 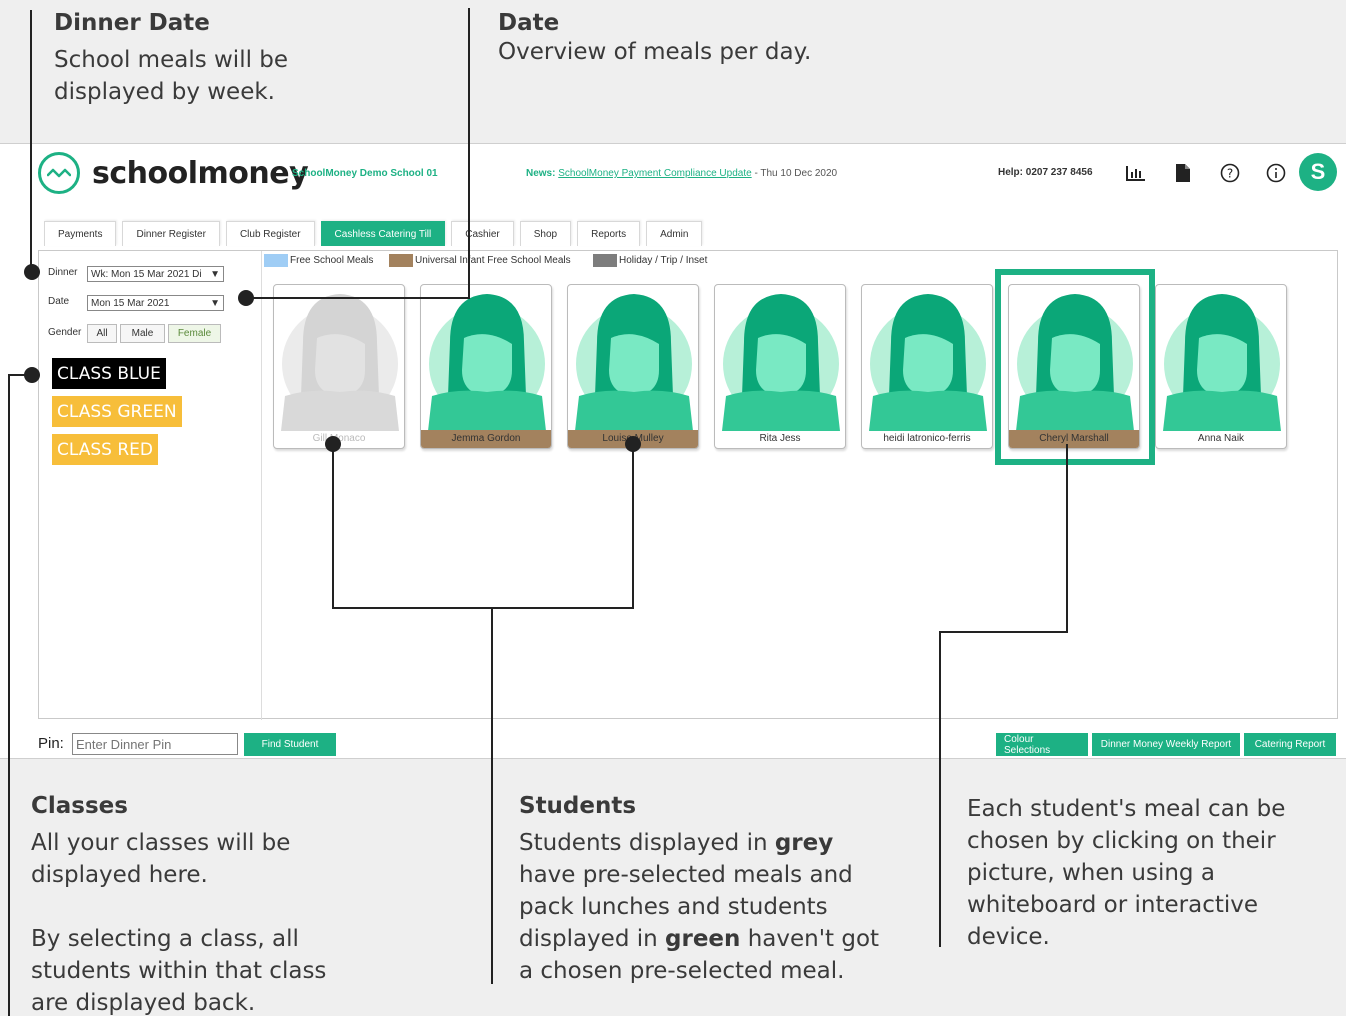 What do you see at coordinates (65, 332) in the screenshot?
I see `gender-label: Gender` at bounding box center [65, 332].